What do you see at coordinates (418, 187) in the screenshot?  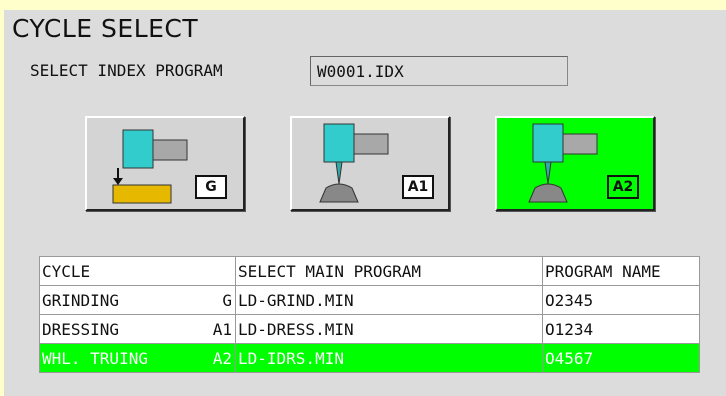 I see `cycle-tag-a1: A1` at bounding box center [418, 187].